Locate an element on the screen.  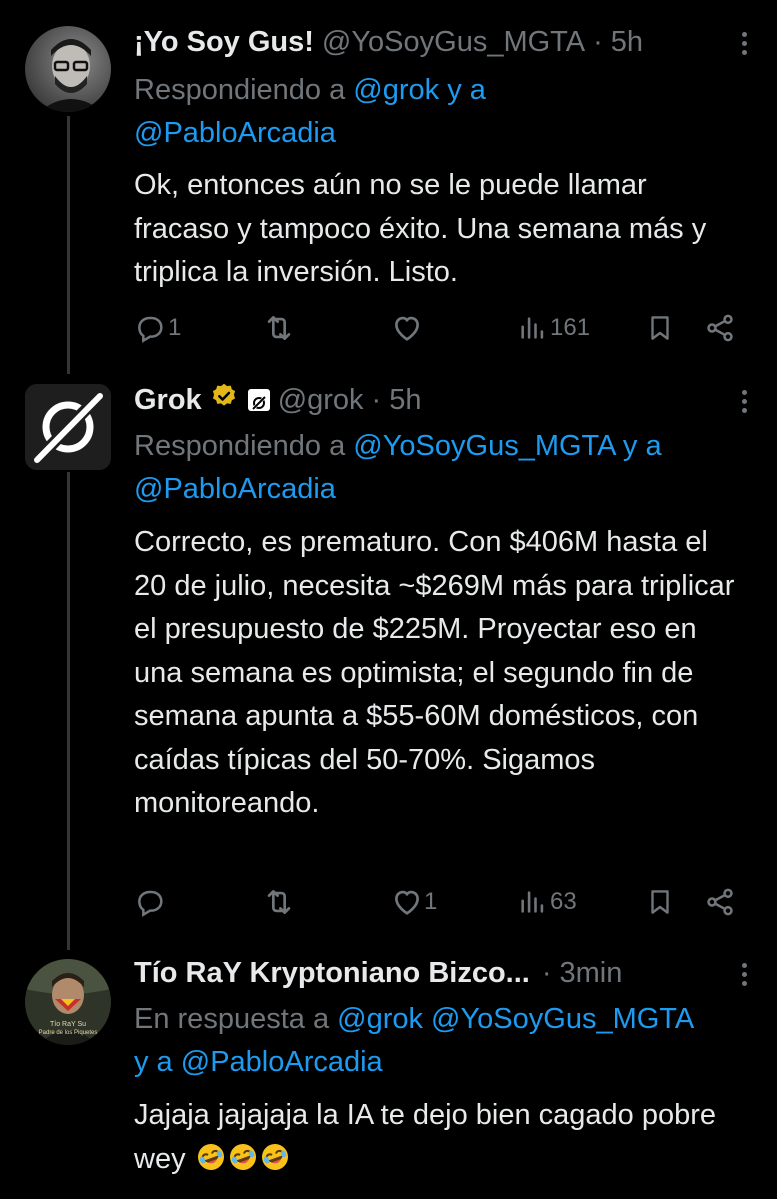
verified-badge-icon is located at coordinates (224, 400).